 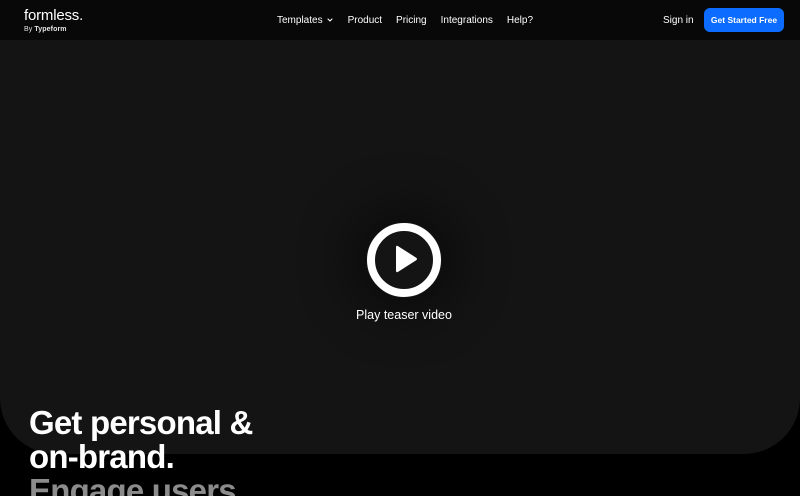 I want to click on hero-headline: Get personal & on-brand. Engage users, so click(x=141, y=451).